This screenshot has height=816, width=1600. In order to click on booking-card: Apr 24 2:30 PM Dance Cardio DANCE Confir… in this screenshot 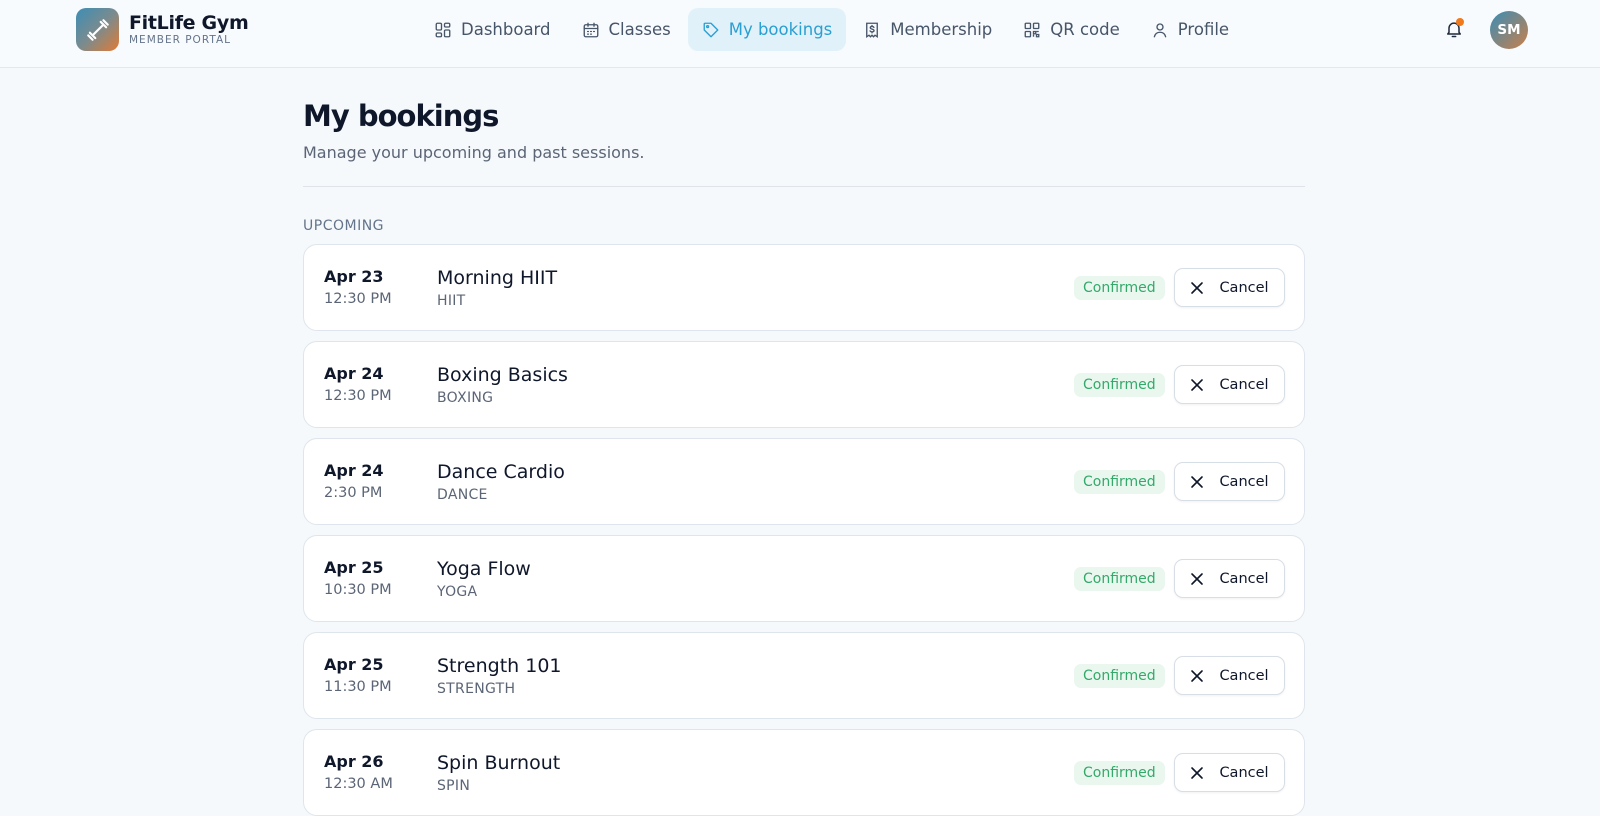, I will do `click(804, 481)`.